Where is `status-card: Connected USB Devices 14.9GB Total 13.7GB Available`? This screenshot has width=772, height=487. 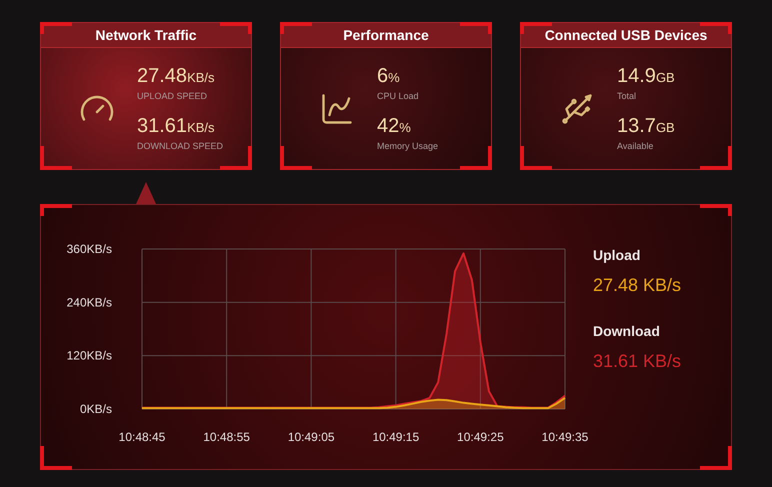
status-card: Connected USB Devices 14.9GB Total 13.7GB Available is located at coordinates (626, 96).